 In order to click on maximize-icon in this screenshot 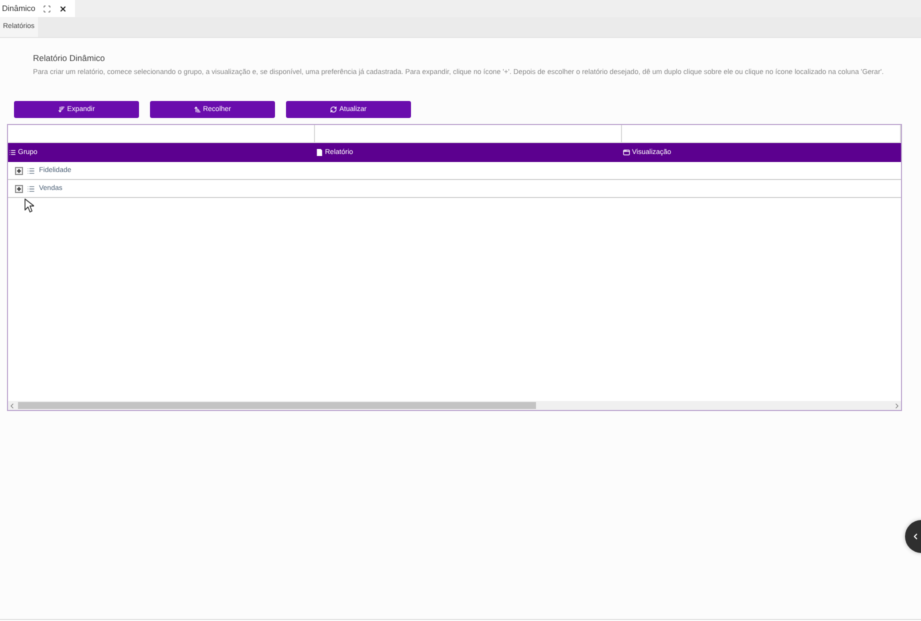, I will do `click(47, 8)`.